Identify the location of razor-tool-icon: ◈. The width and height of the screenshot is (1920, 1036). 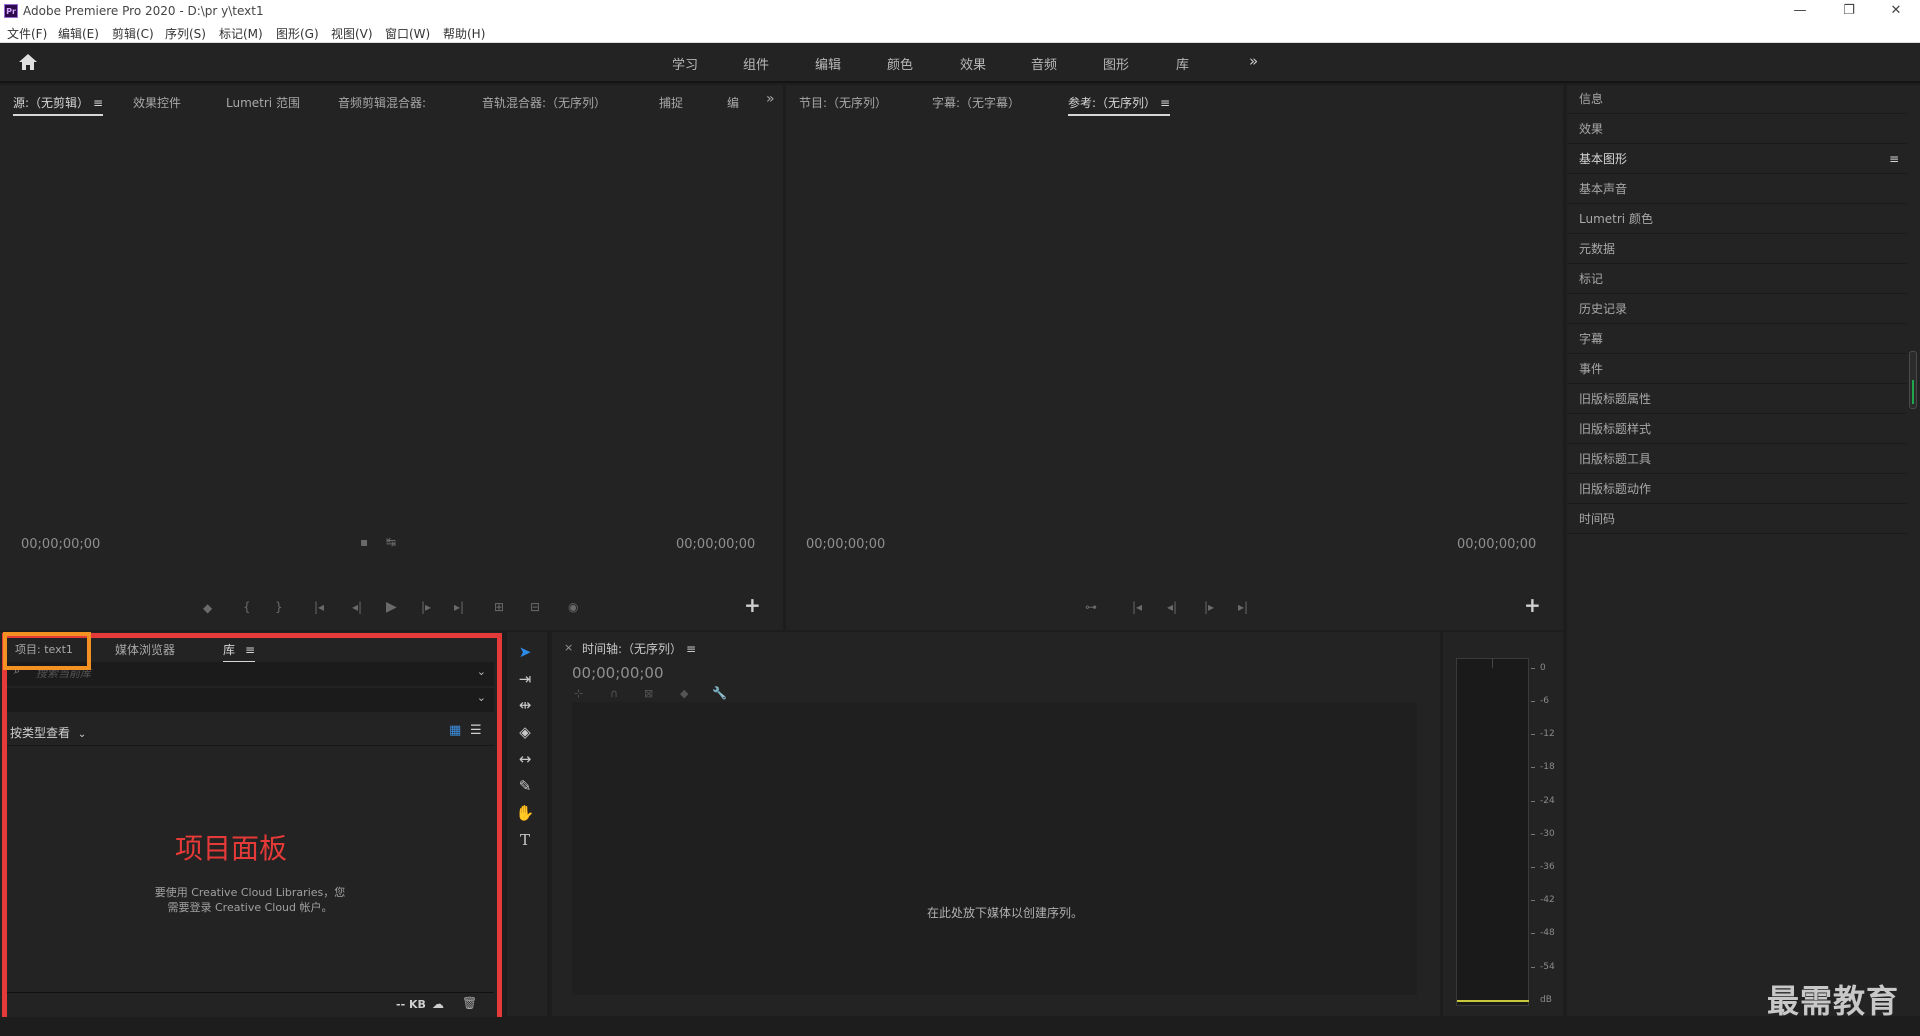
(525, 732).